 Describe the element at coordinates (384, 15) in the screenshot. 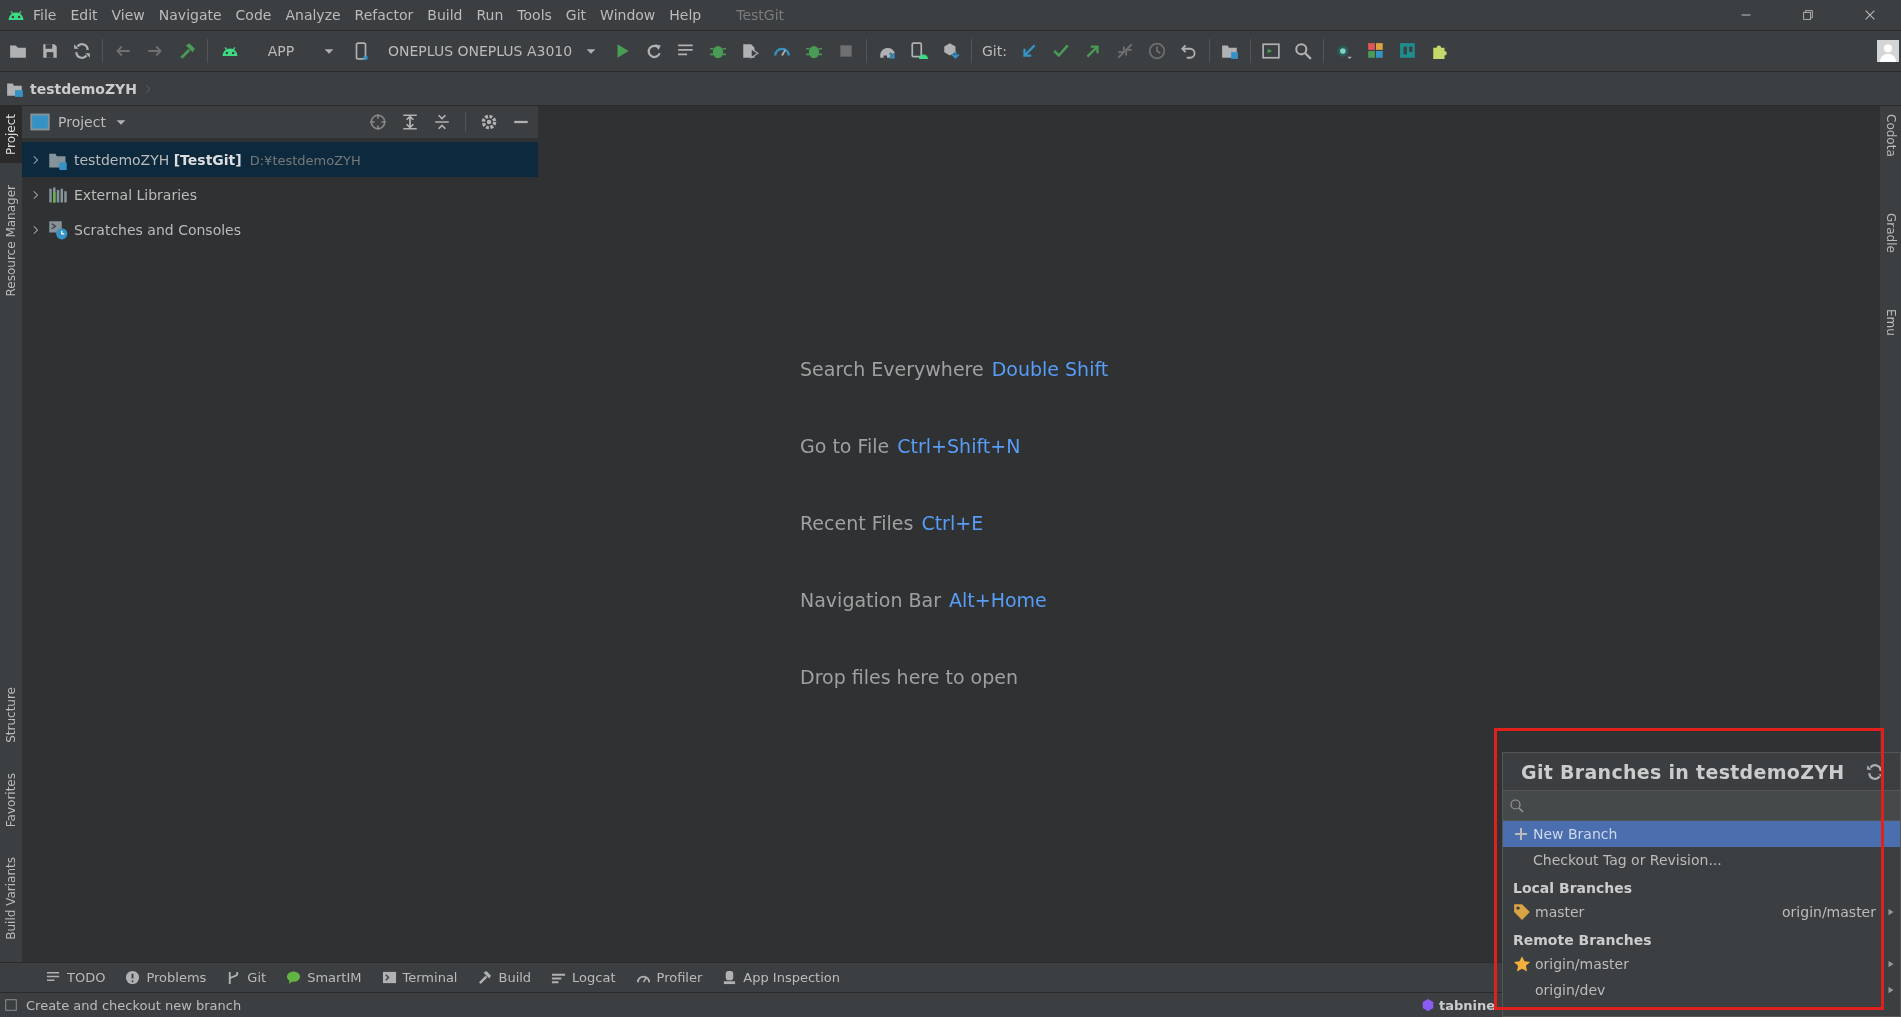

I see `menu-item: Refactor` at that location.